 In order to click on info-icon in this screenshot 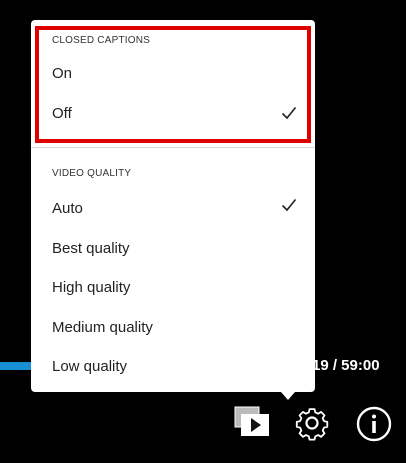, I will do `click(374, 424)`.